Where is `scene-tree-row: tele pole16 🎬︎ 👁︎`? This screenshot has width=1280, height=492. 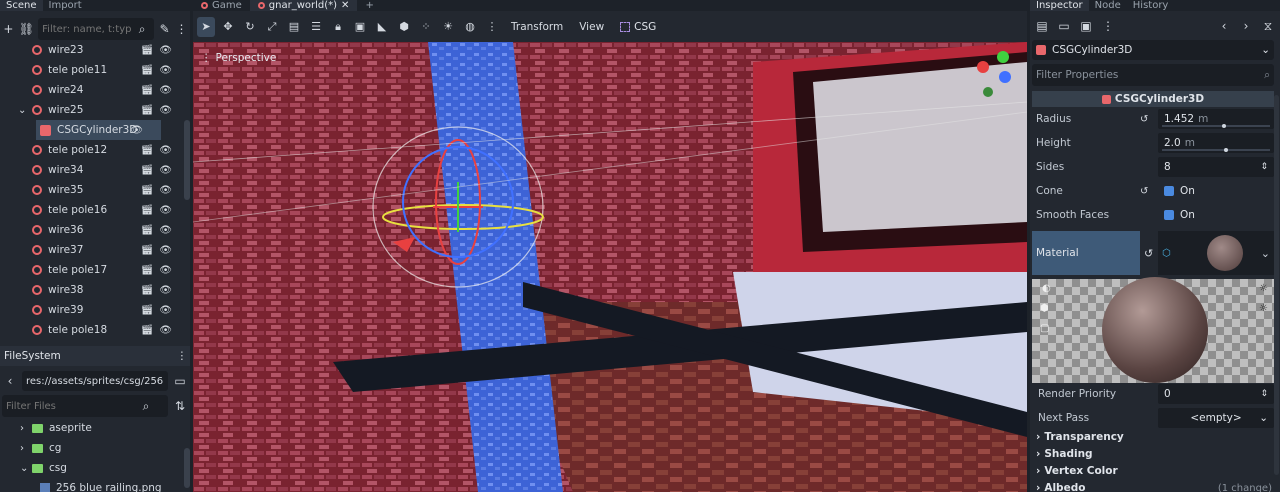 scene-tree-row: tele pole16 🎬︎ 👁︎ is located at coordinates (95, 210).